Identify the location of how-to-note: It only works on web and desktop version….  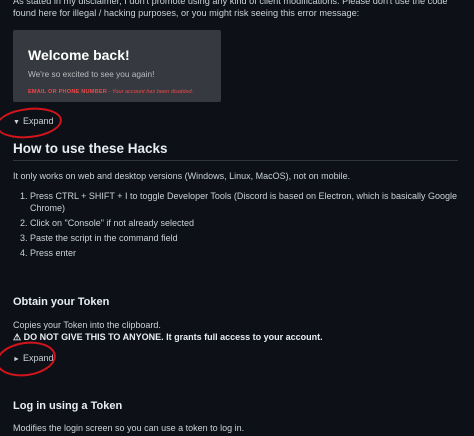
(182, 176).